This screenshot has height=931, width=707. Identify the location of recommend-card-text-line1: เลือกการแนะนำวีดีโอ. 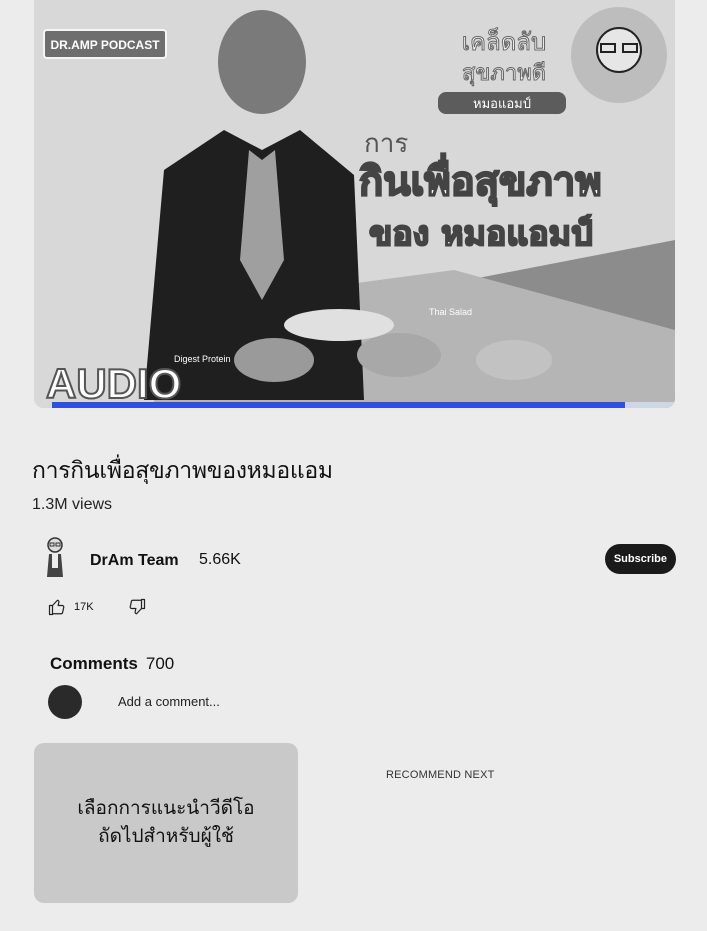
(166, 808).